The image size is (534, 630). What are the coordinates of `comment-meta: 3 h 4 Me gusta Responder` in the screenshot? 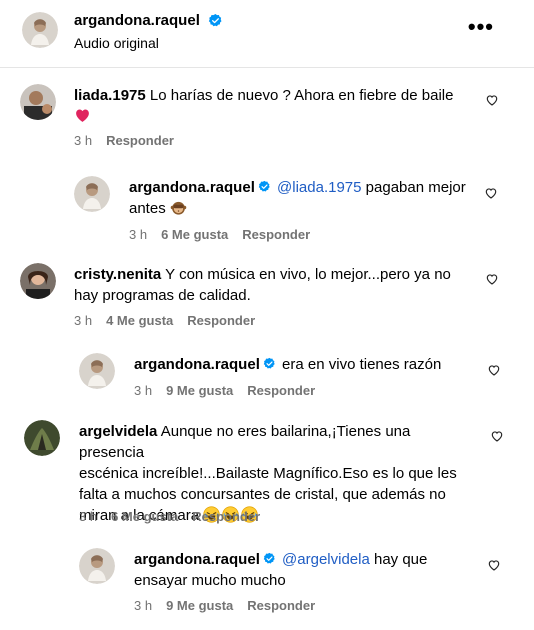 It's located at (164, 320).